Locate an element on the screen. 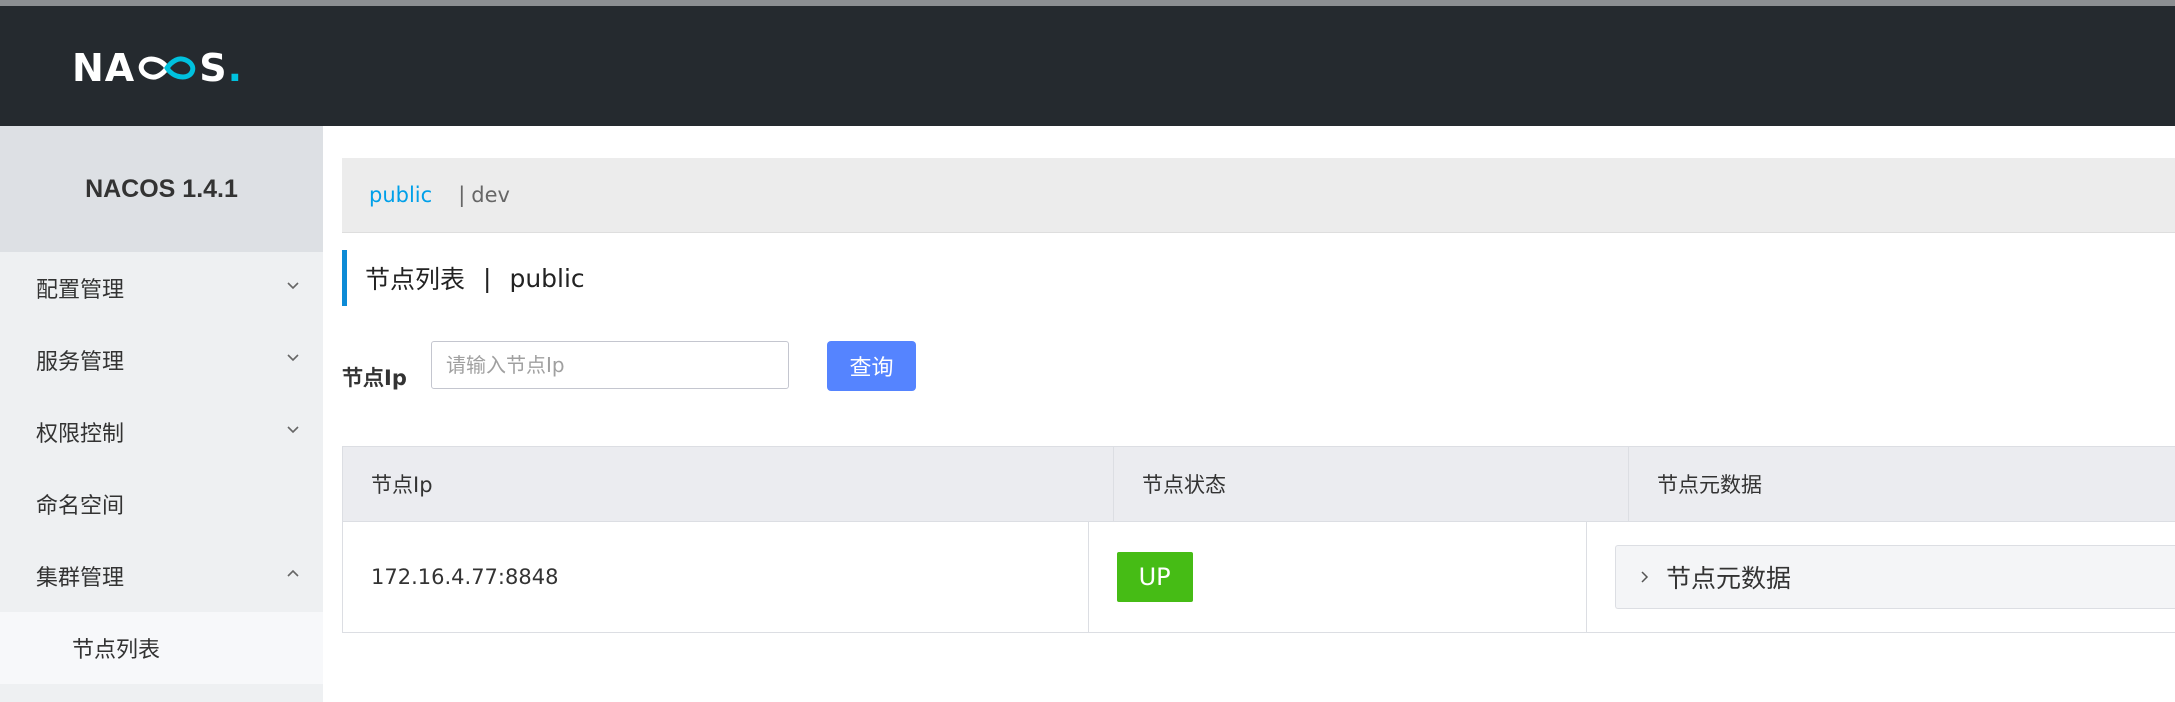 This screenshot has width=2175, height=702. cell-node-metadata: 节点元数据 is located at coordinates (1881, 577).